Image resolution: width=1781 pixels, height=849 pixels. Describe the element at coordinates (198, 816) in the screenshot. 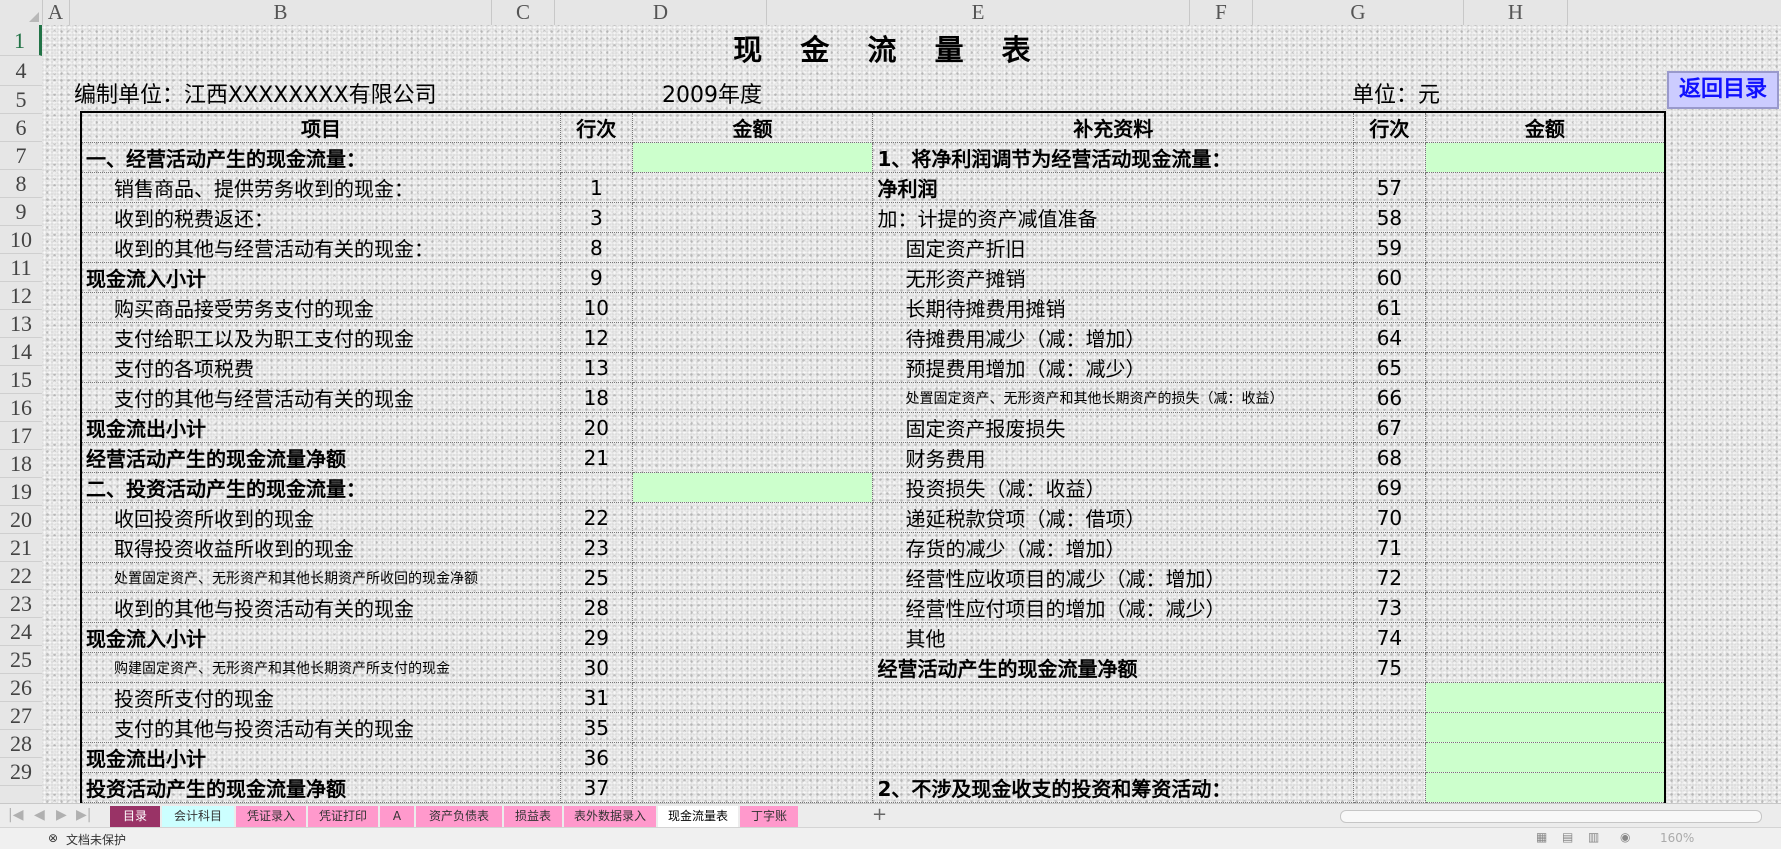

I see `sheet-tab: 会计科目` at that location.